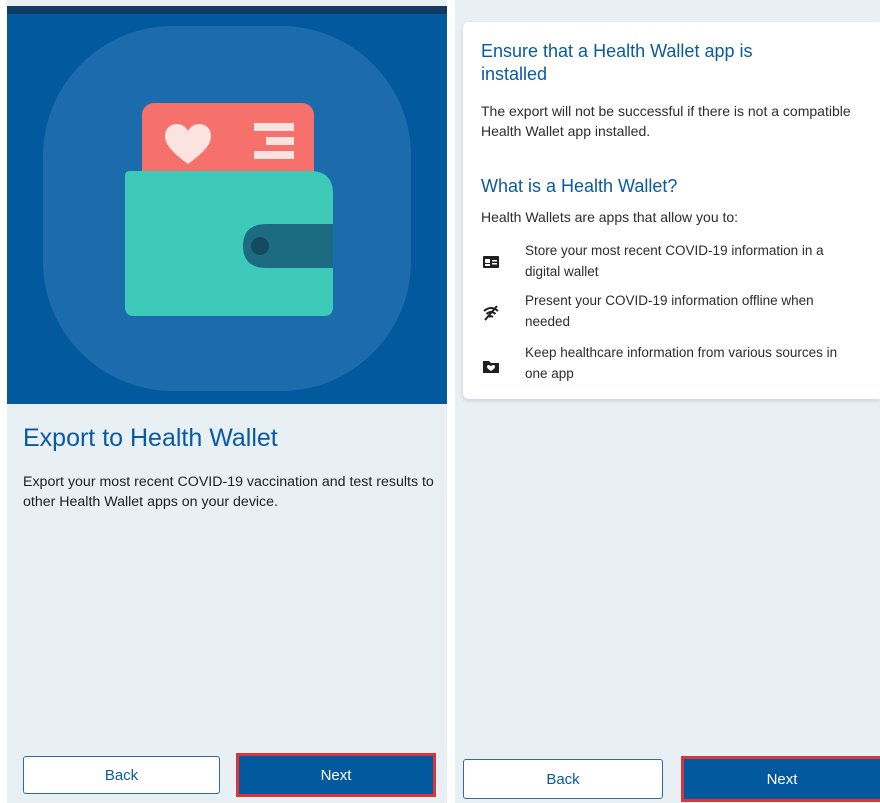 This screenshot has height=803, width=880. What do you see at coordinates (491, 313) in the screenshot?
I see `wifi-off-icon` at bounding box center [491, 313].